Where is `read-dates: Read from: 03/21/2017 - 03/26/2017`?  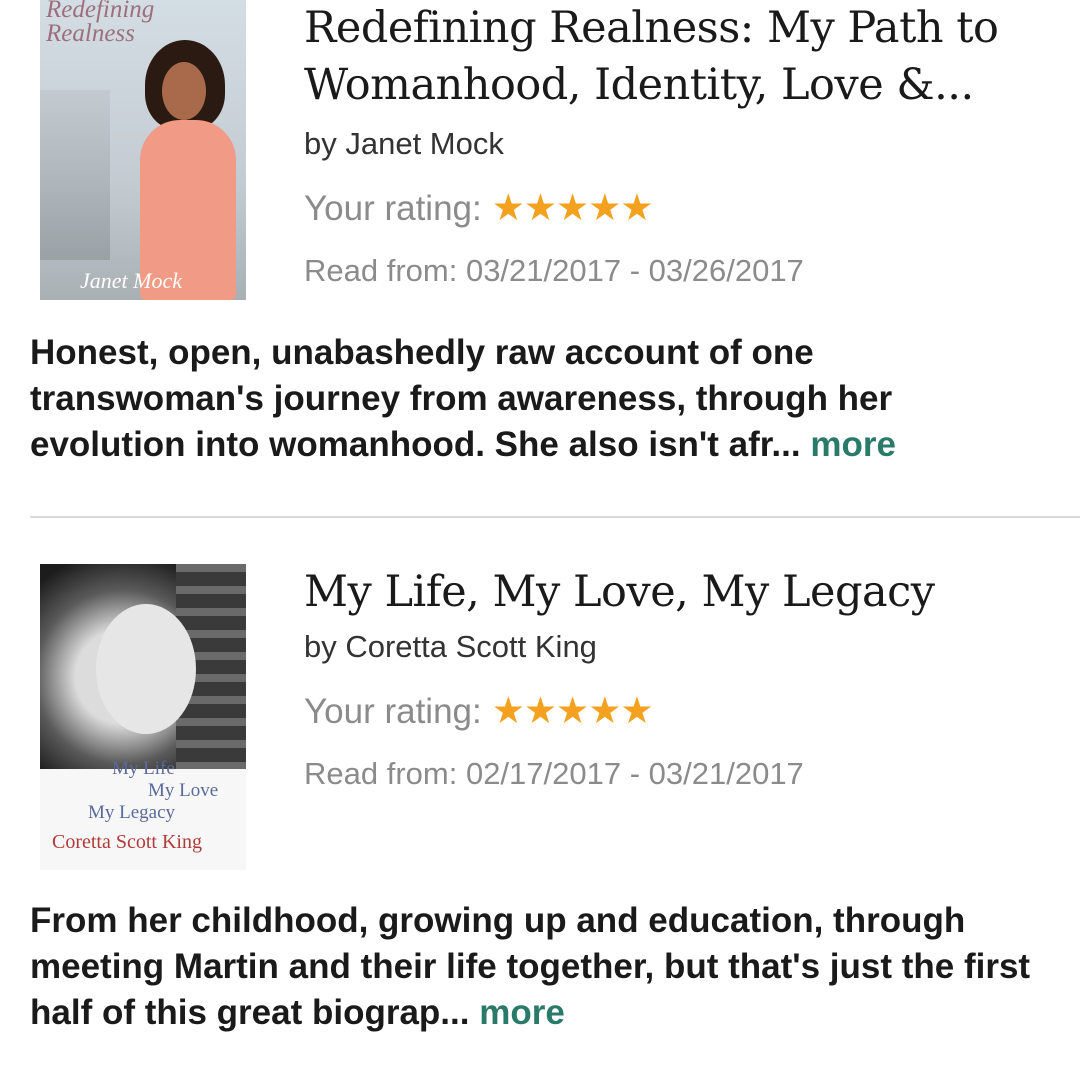 read-dates: Read from: 03/21/2017 - 03/26/2017 is located at coordinates (554, 270).